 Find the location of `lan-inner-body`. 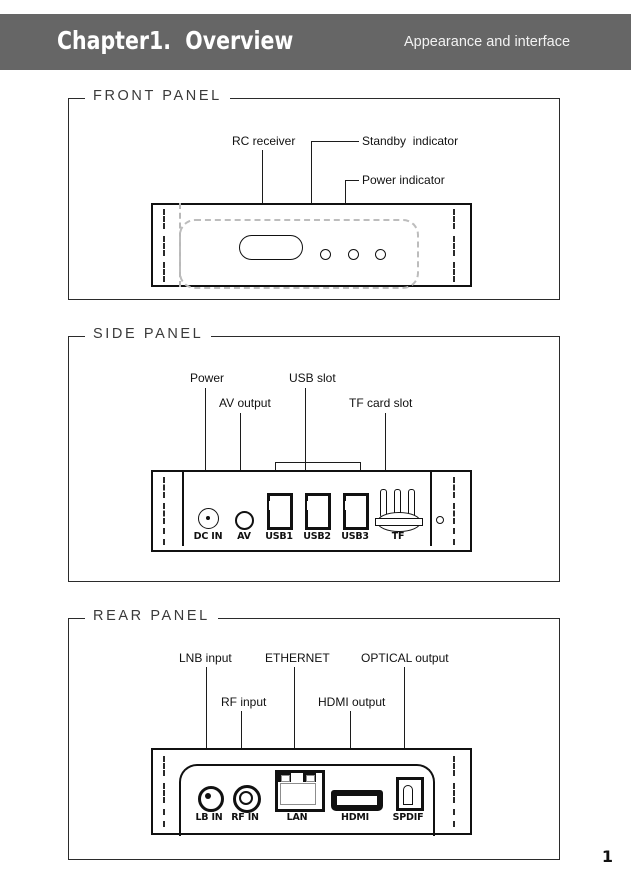

lan-inner-body is located at coordinates (298, 794).